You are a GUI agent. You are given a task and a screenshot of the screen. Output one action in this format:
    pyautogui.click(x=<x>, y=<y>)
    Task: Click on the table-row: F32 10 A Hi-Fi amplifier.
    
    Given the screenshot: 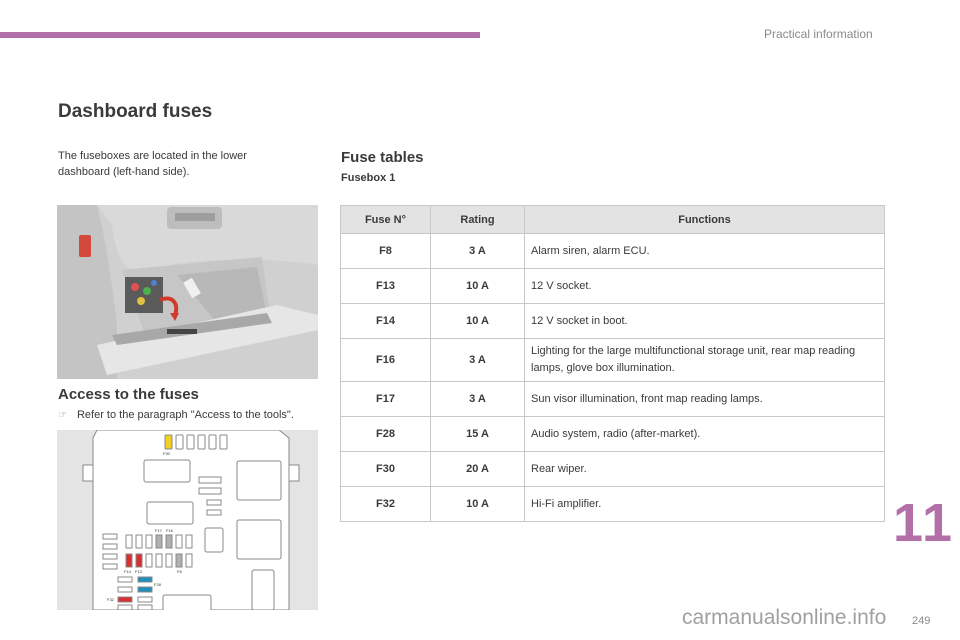 What is the action you would take?
    pyautogui.click(x=612, y=504)
    